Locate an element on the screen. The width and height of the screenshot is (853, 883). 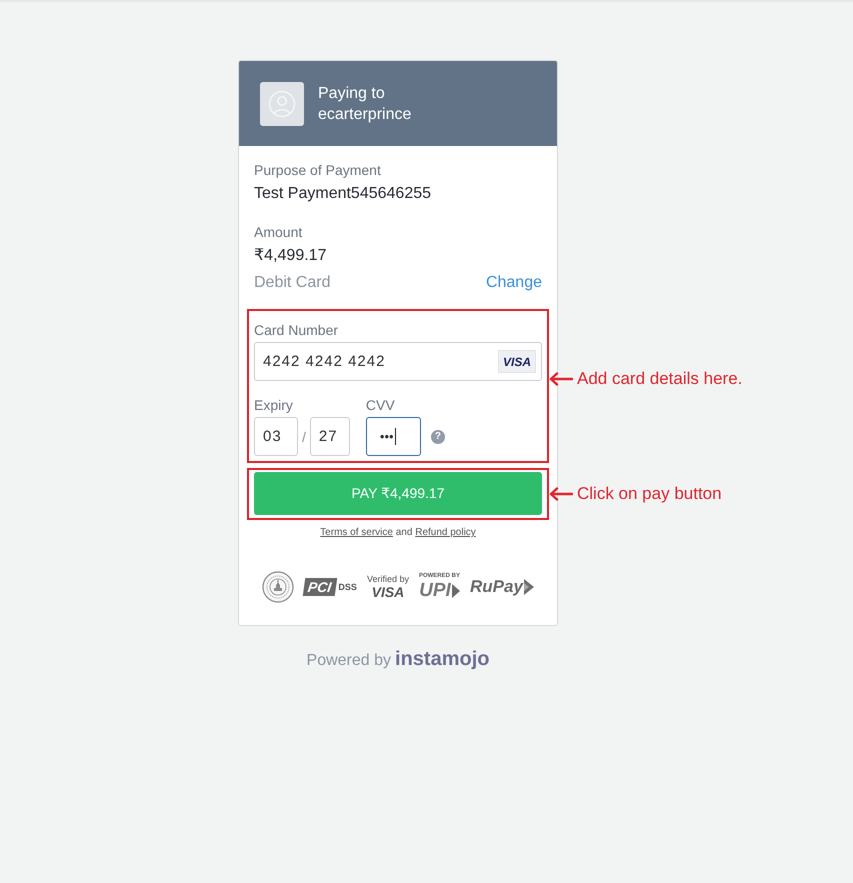
avatar-icon is located at coordinates (282, 104).